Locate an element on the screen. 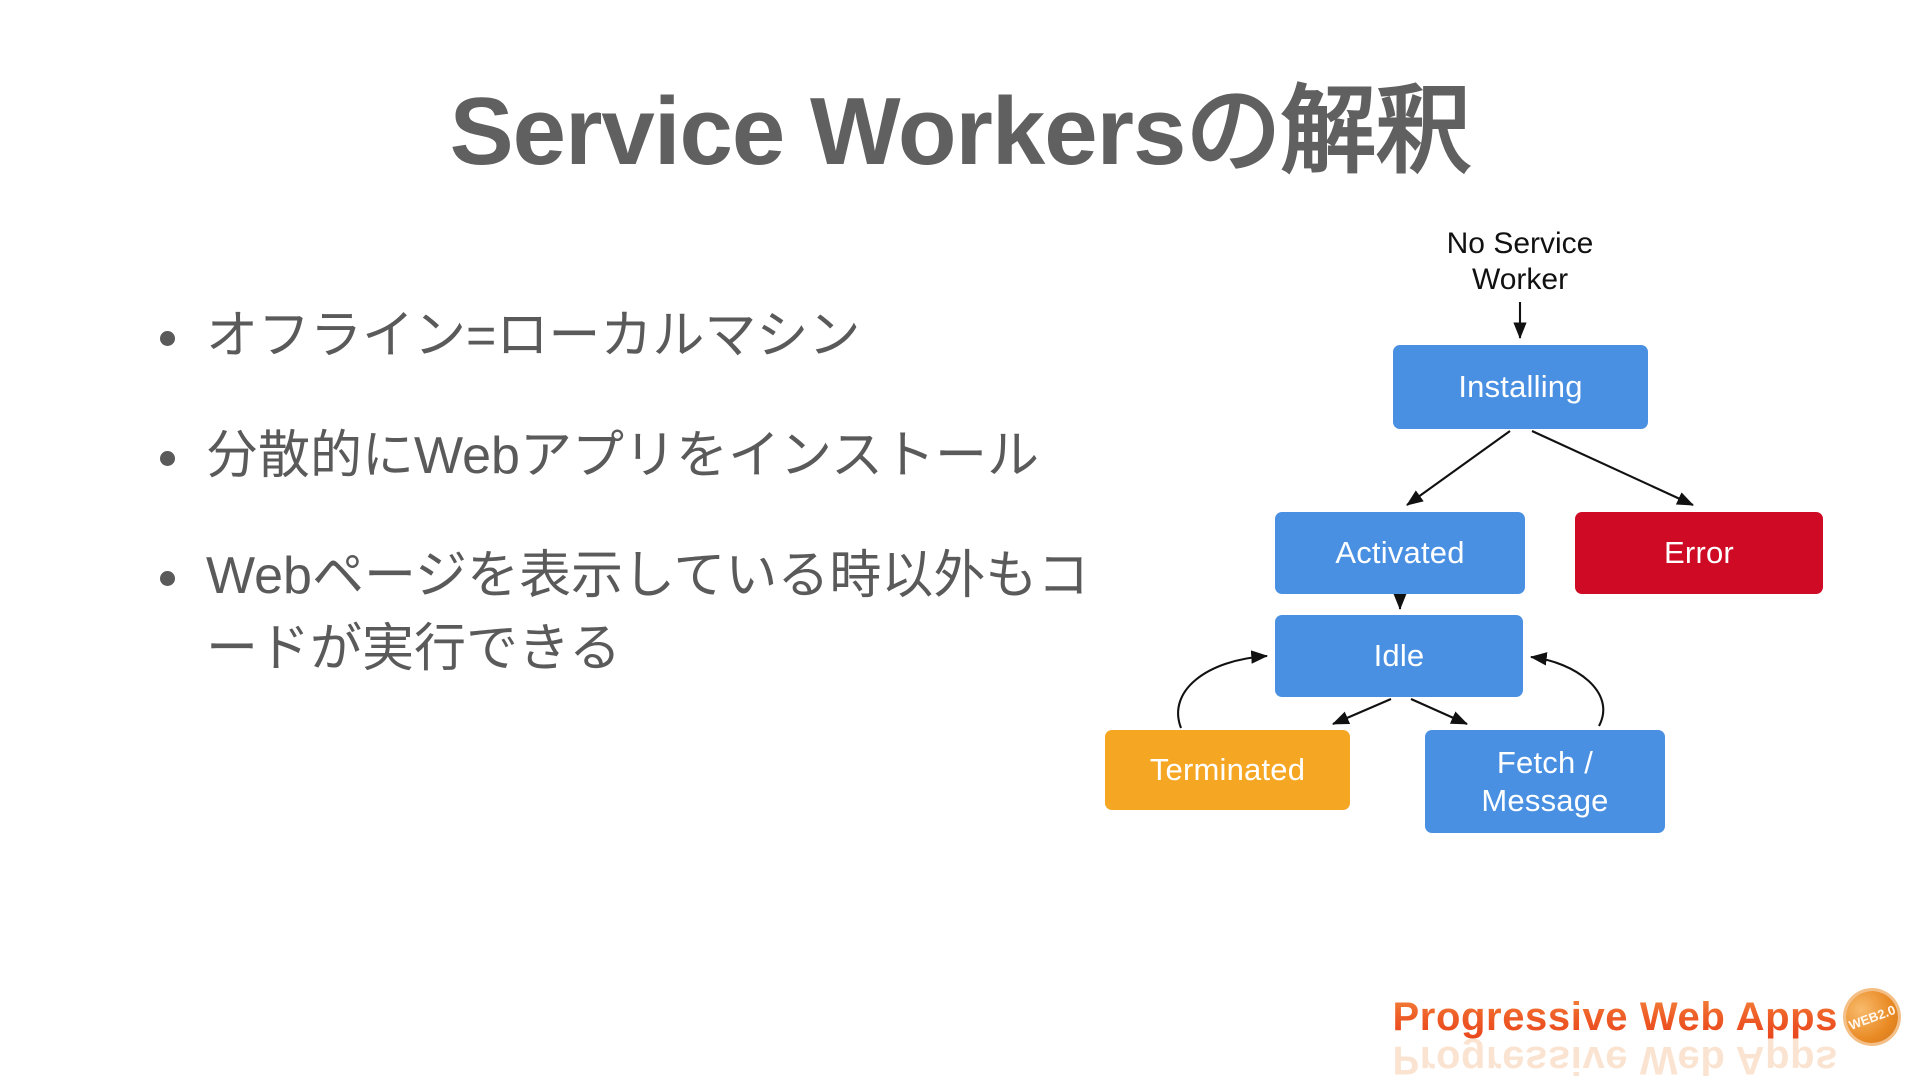  node-activated: Activated is located at coordinates (1400, 553).